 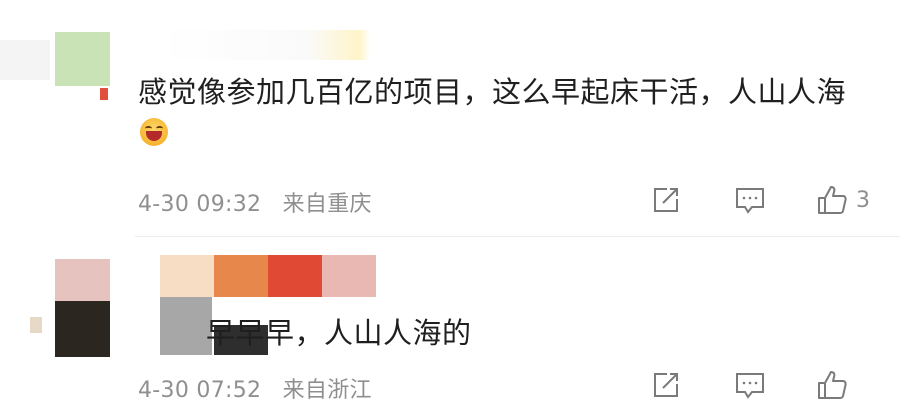 I want to click on comment-meta: 4-30 09:32 来自重庆, so click(x=255, y=202).